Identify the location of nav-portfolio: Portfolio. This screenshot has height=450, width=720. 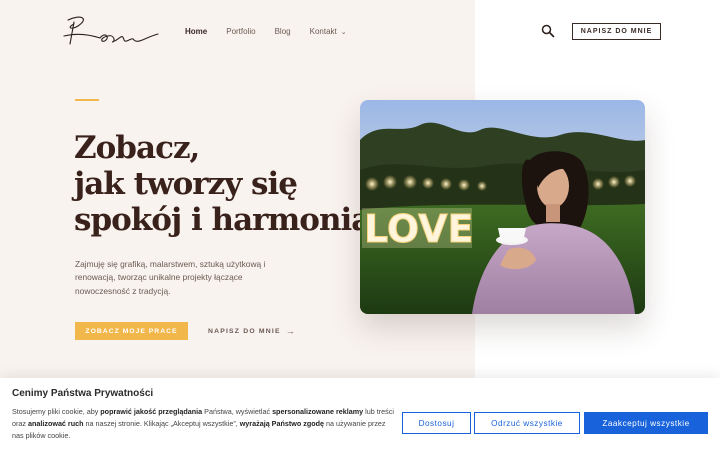
(240, 31).